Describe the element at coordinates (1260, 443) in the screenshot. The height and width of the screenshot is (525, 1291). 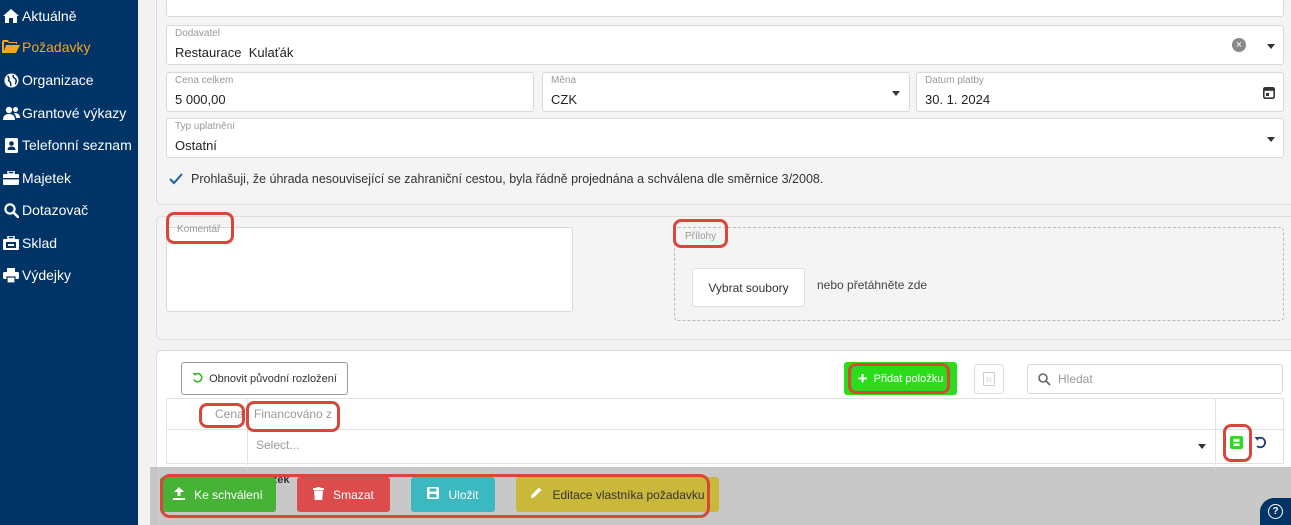
I see `row-undo-icon` at that location.